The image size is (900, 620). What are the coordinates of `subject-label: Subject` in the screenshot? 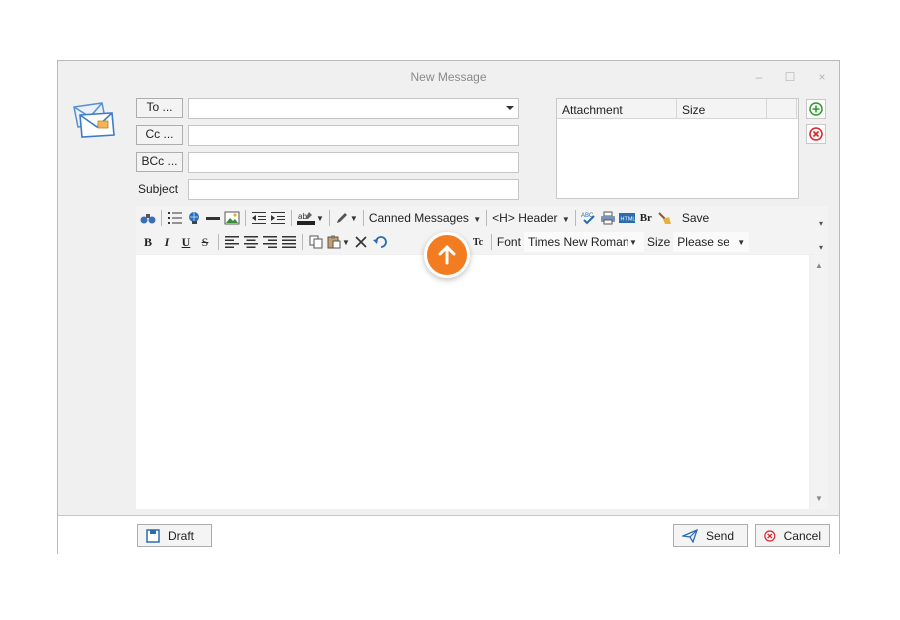 It's located at (158, 189).